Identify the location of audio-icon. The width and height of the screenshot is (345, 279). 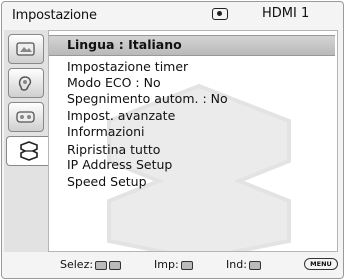
(25, 83).